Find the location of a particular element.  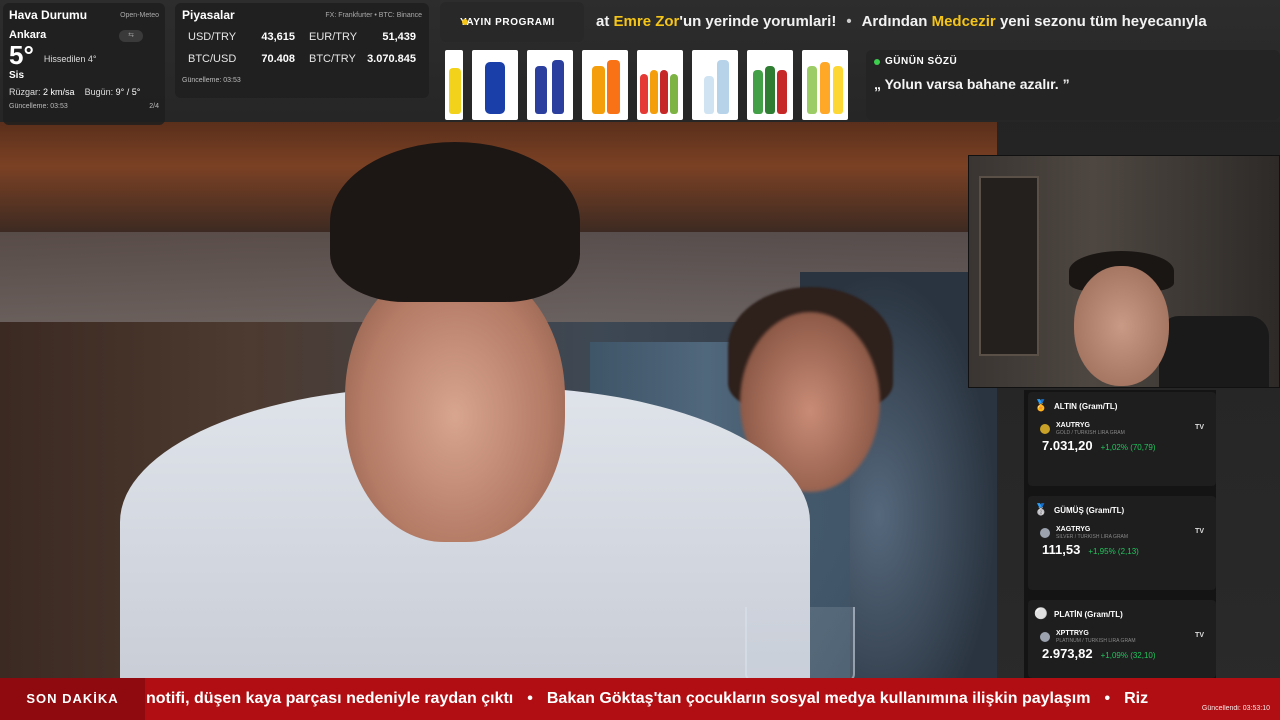

webcam-door is located at coordinates (1009, 266).